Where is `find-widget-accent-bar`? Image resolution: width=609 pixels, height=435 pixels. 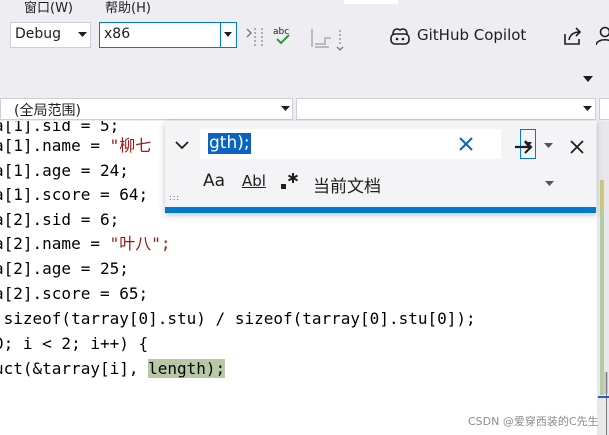
find-widget-accent-bar is located at coordinates (380, 210).